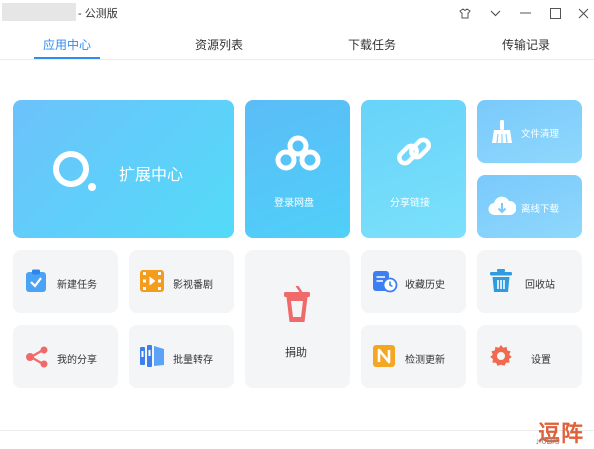 This screenshot has width=594, height=449. I want to click on offline-download-tile: 离线下载, so click(529, 206).